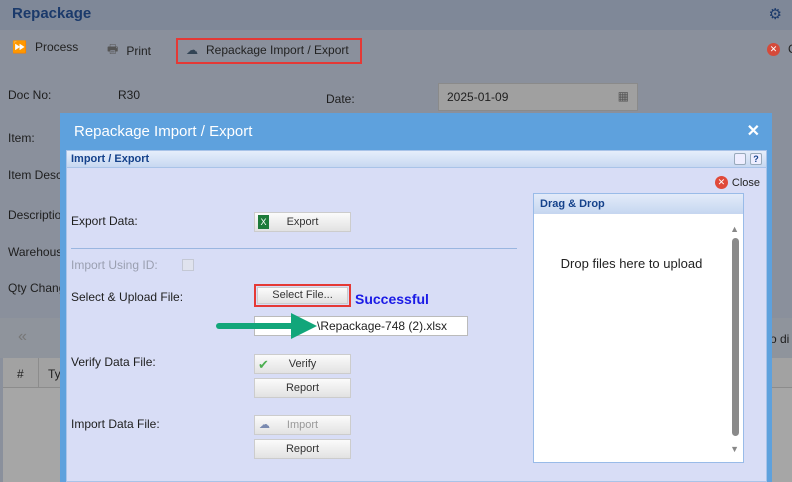 The width and height of the screenshot is (792, 482). I want to click on import-export-button: ☁ Repackage Import / Export, so click(267, 50).